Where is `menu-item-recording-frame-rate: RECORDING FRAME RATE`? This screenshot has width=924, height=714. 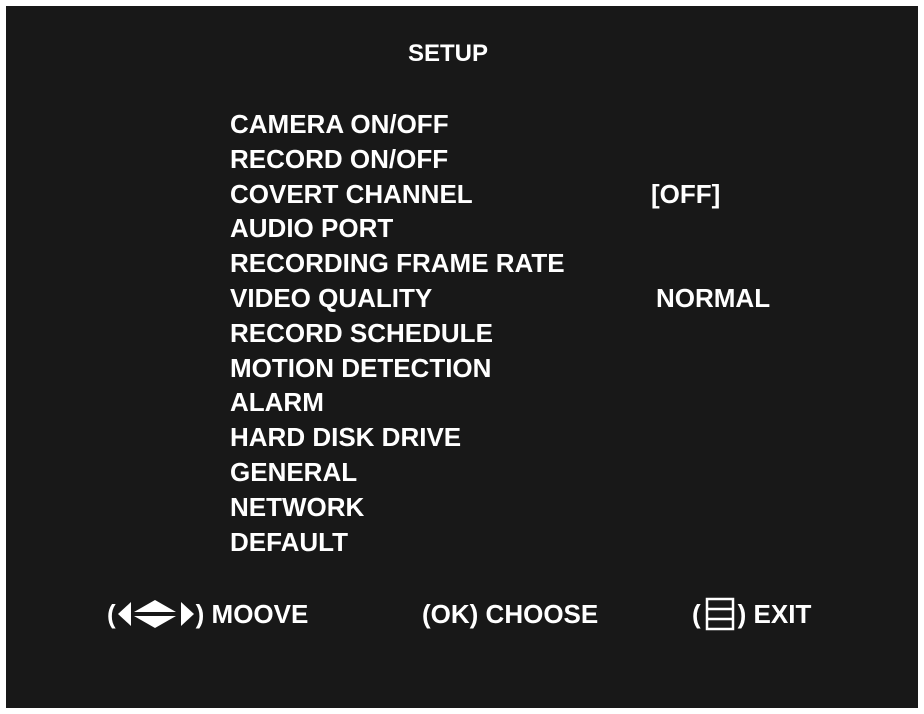 menu-item-recording-frame-rate: RECORDING FRAME RATE is located at coordinates (550, 263).